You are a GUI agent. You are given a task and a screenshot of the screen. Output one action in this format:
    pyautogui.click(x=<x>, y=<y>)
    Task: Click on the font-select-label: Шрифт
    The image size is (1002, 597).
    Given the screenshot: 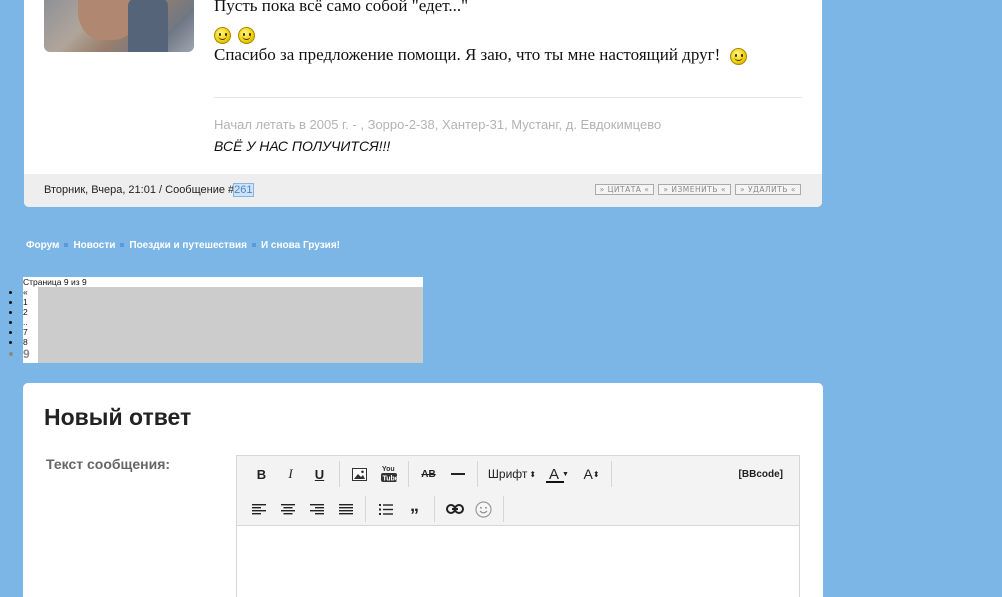 What is the action you would take?
    pyautogui.click(x=507, y=474)
    